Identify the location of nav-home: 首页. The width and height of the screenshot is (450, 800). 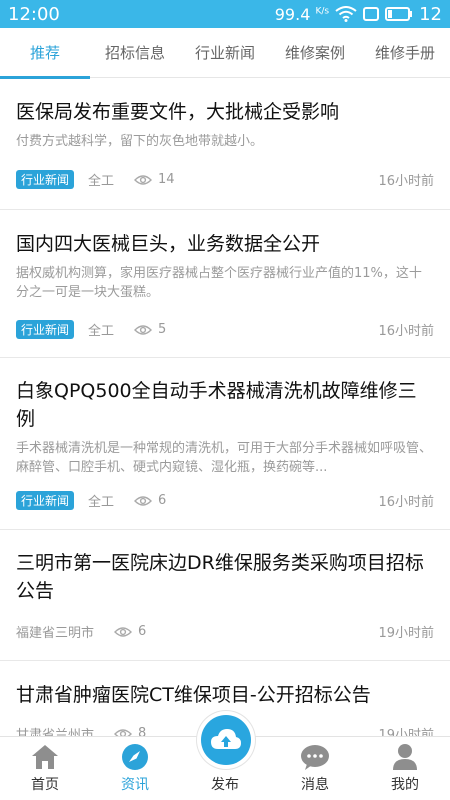
(45, 768).